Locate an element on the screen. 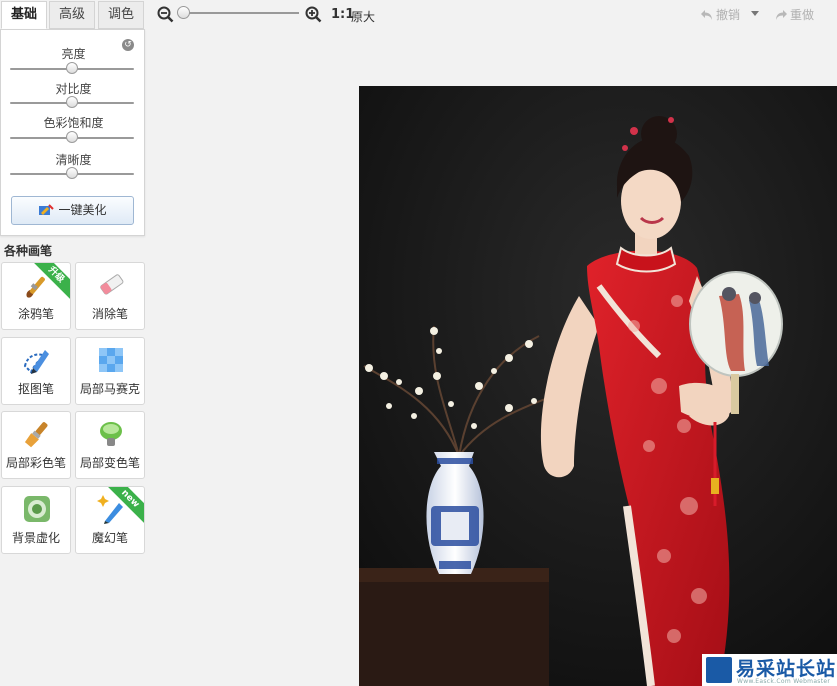  watermark-logo-icon is located at coordinates (719, 670).